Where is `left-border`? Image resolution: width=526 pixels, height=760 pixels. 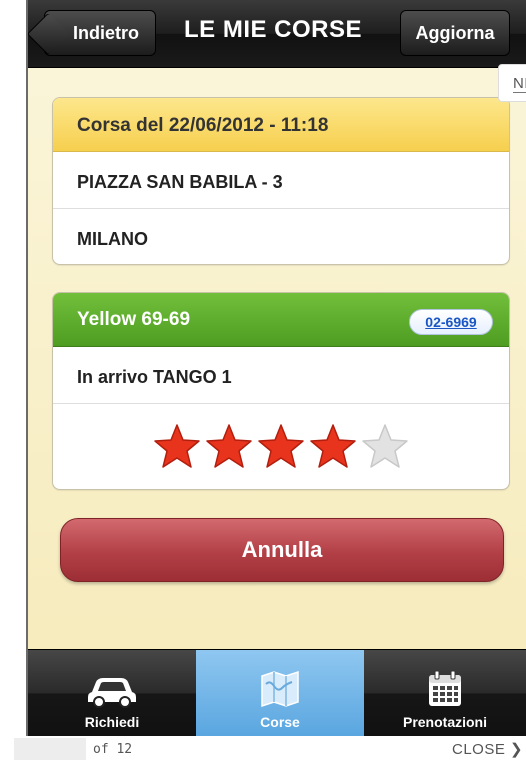 left-border is located at coordinates (14, 368).